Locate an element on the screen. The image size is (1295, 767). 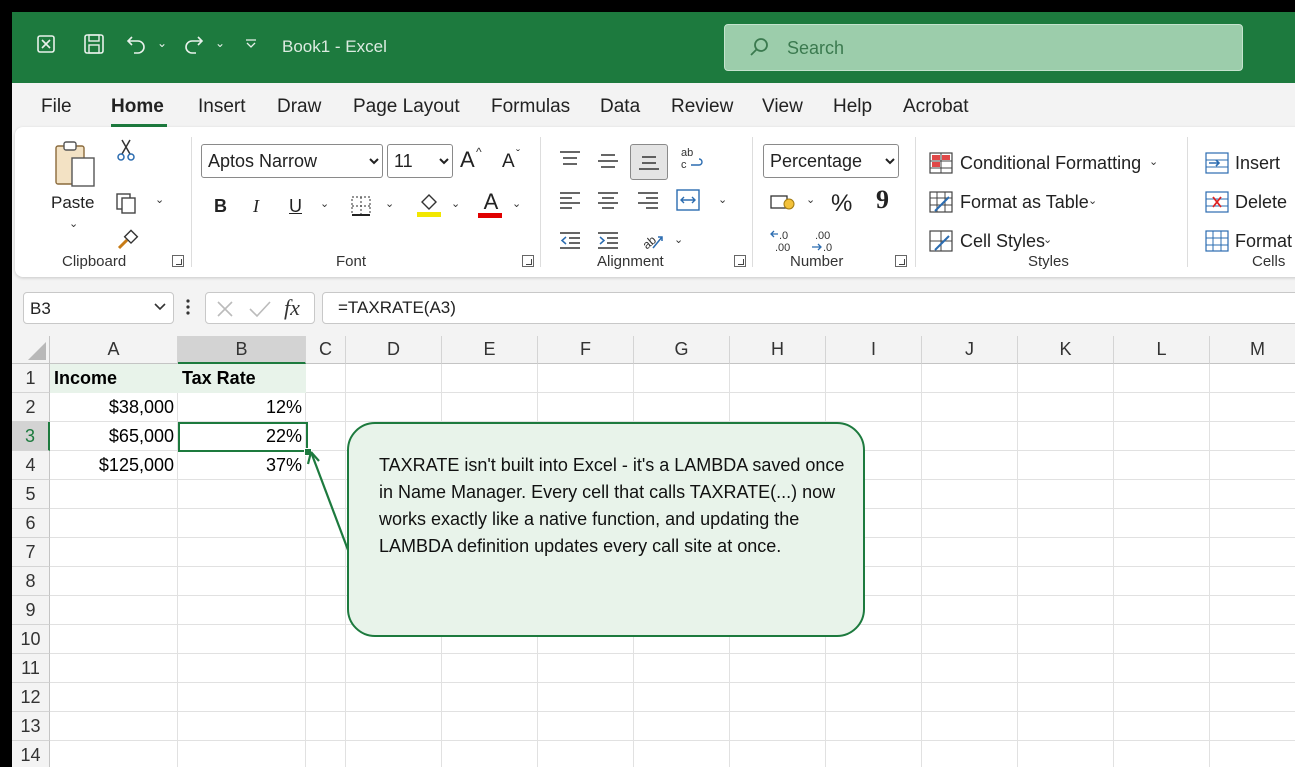
tab-insert: Insert is located at coordinates (222, 107).